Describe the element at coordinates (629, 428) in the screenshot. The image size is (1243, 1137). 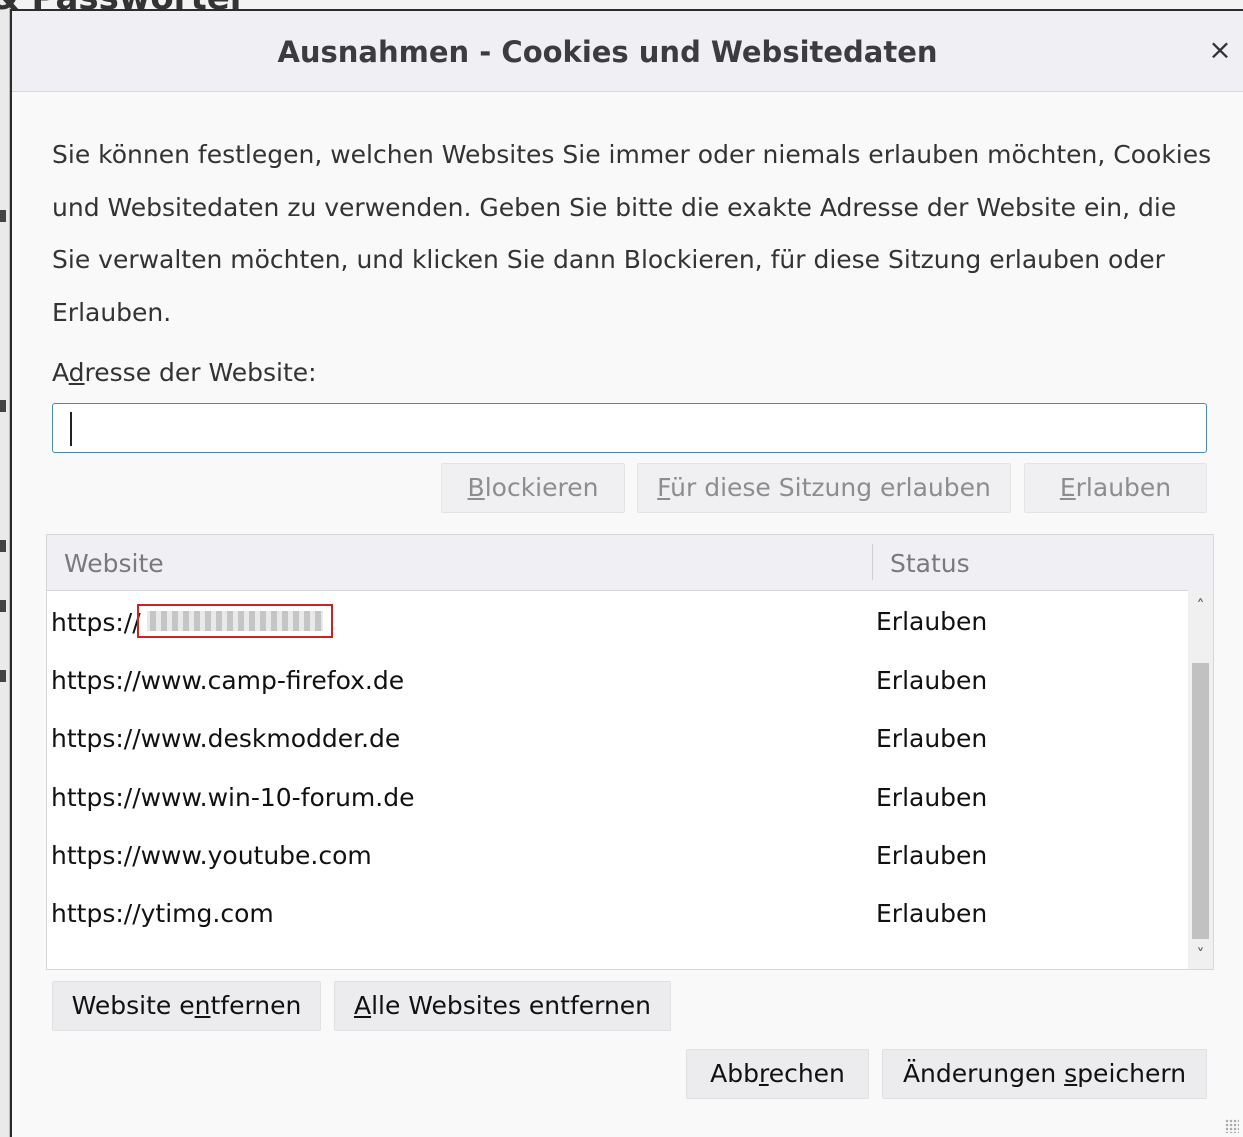
I see `website-address-input` at that location.